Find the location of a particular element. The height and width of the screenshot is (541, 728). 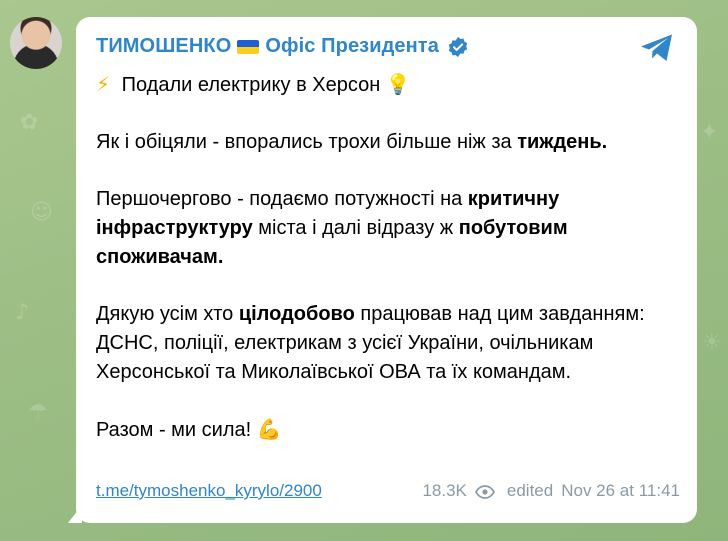

channel-avatar is located at coordinates (36, 43).